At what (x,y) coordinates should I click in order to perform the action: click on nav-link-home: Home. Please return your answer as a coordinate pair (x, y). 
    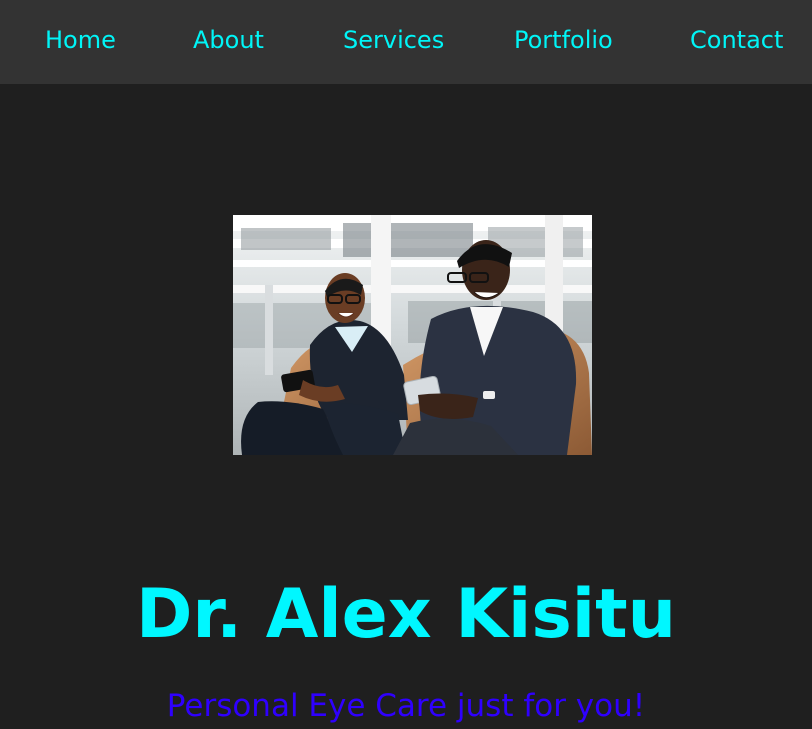
    Looking at the image, I should click on (80, 40).